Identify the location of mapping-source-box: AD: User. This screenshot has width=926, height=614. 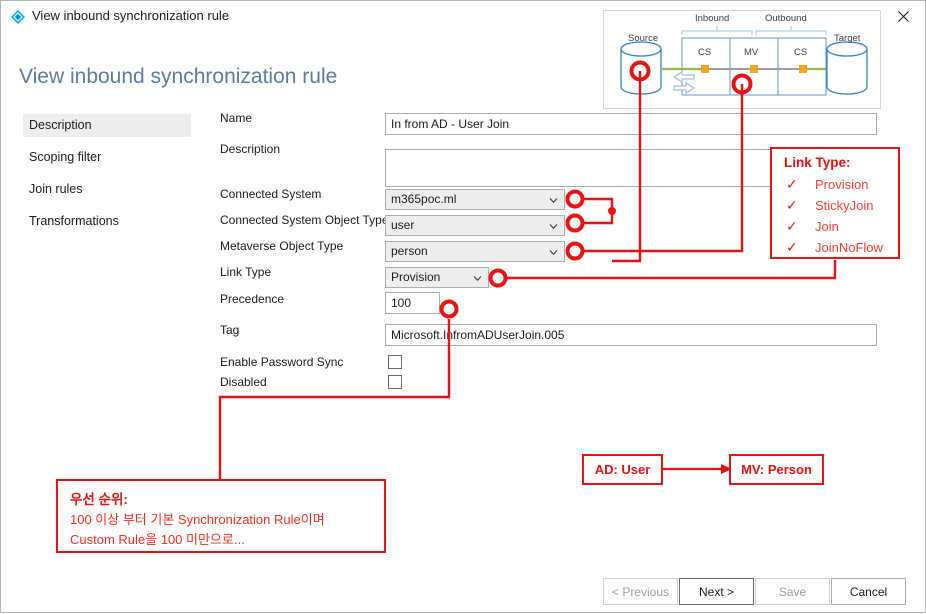
(622, 469).